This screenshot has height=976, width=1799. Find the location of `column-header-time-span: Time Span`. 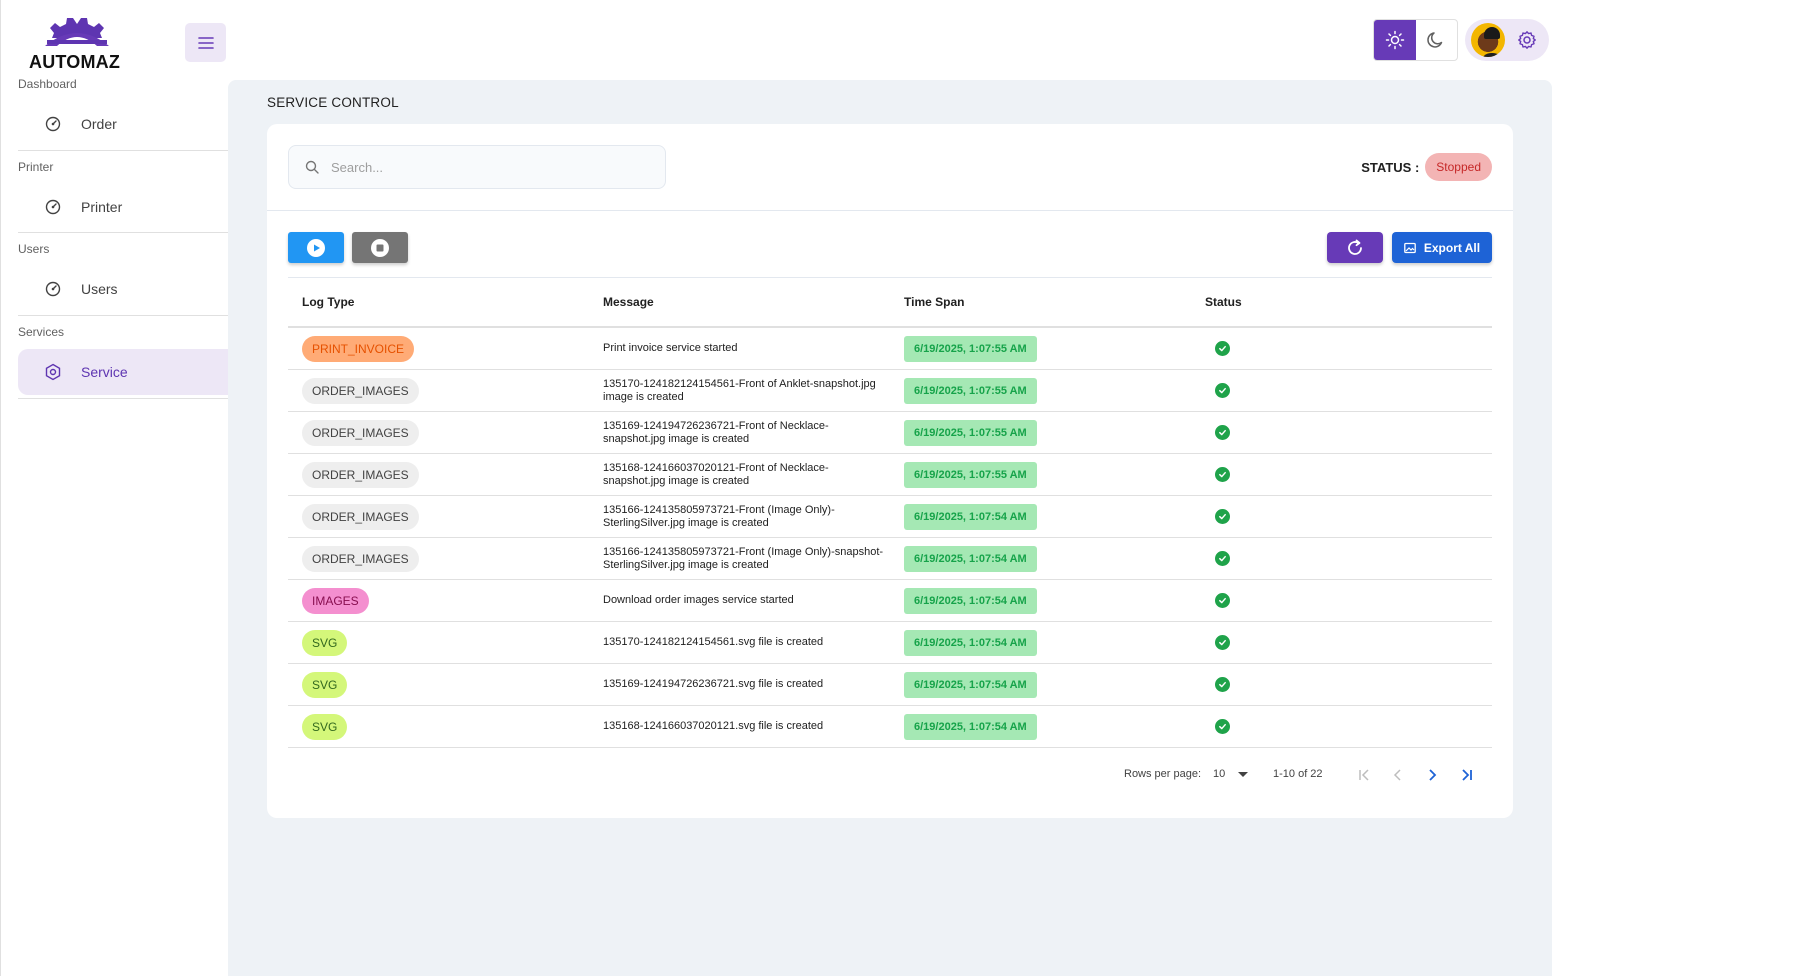

column-header-time-span: Time Span is located at coordinates (934, 302).